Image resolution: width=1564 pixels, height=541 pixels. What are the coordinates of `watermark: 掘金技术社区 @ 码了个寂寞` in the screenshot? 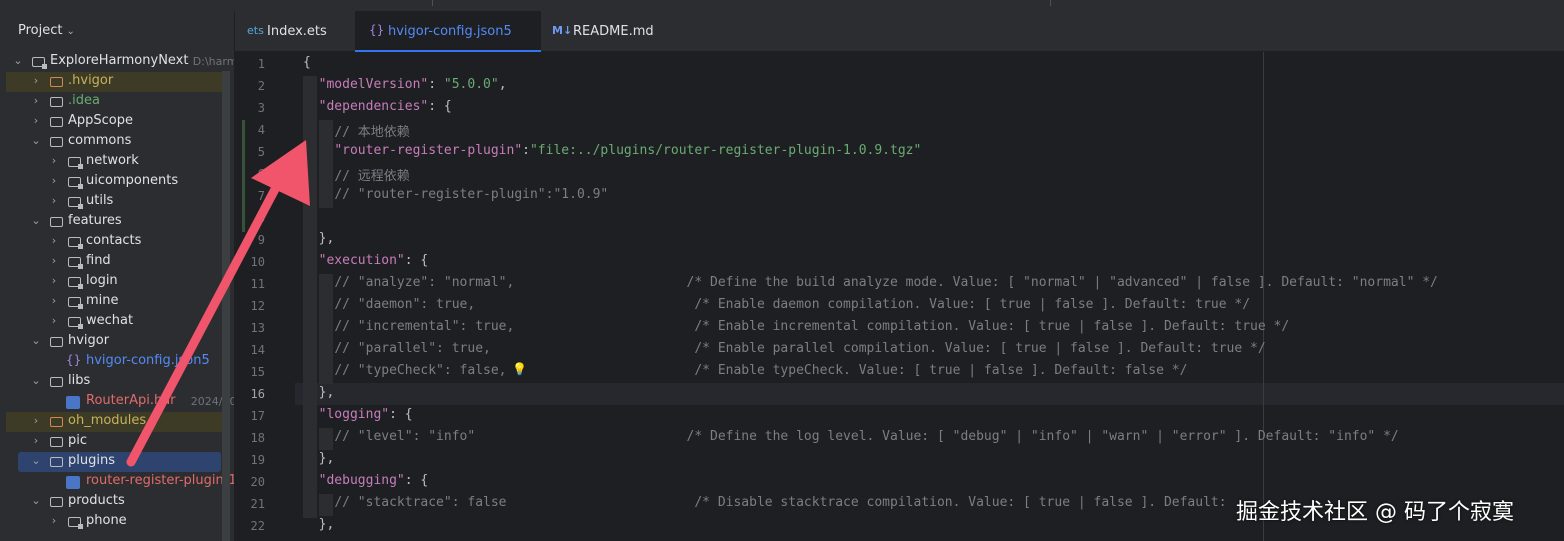 It's located at (1375, 512).